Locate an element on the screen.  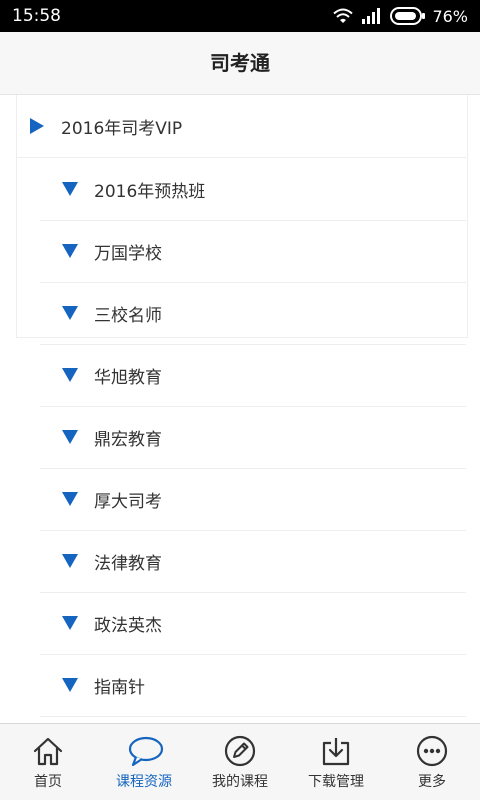
signal-icon is located at coordinates (372, 16).